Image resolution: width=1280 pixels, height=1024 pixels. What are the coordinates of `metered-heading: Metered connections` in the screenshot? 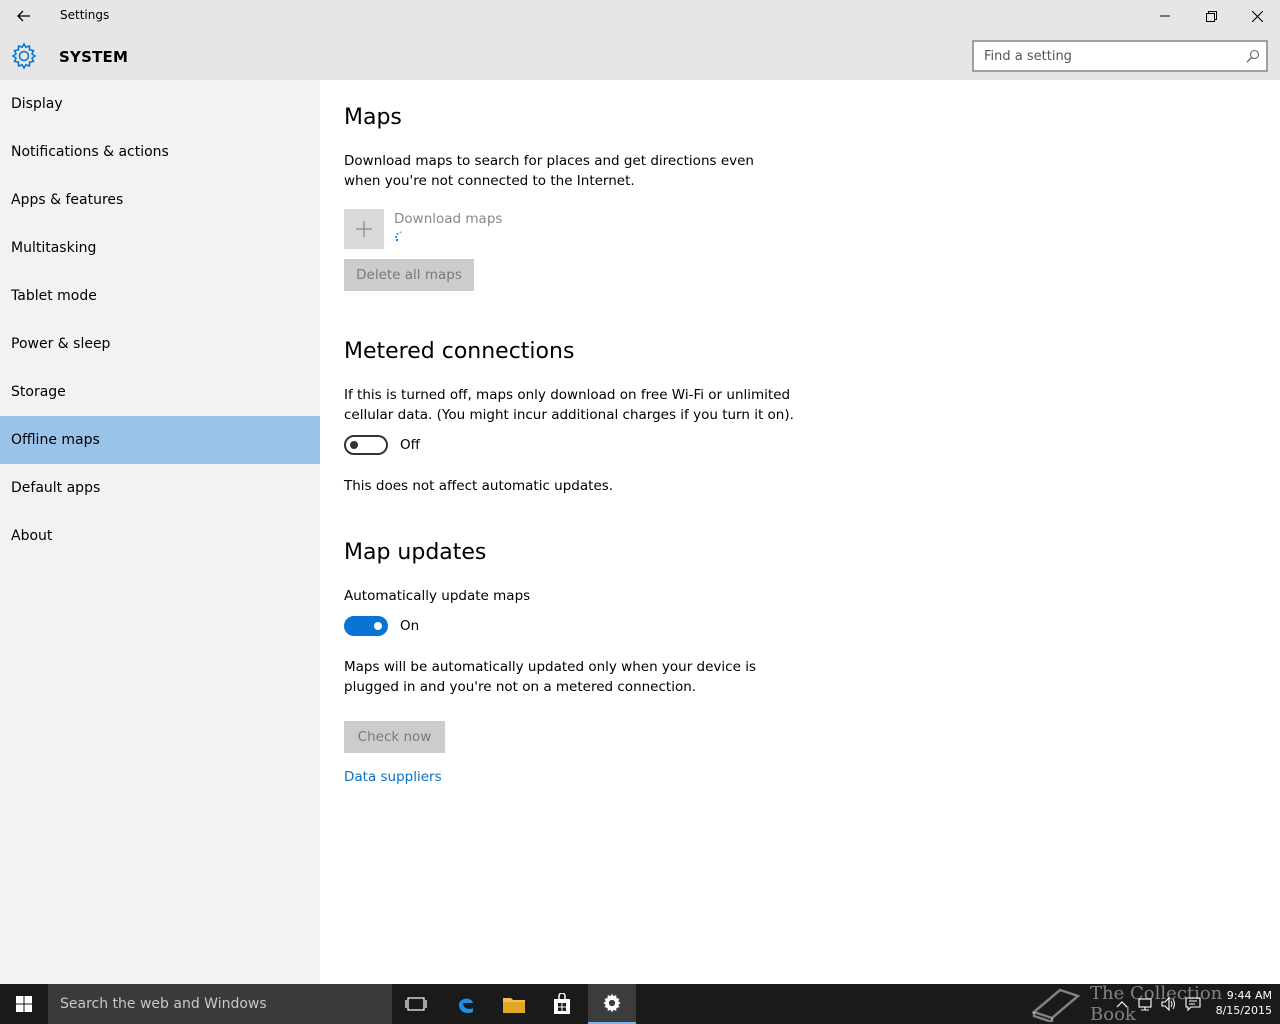 It's located at (459, 351).